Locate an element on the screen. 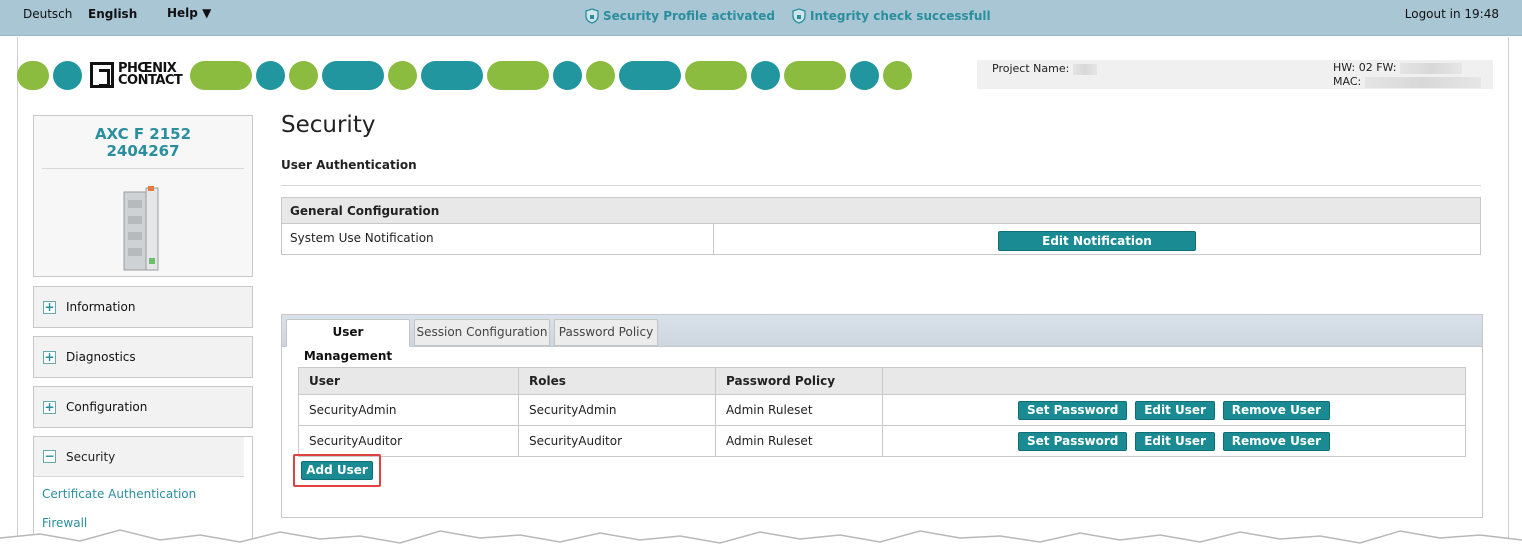  integrity-check-status: Integrity check successfull is located at coordinates (891, 16).